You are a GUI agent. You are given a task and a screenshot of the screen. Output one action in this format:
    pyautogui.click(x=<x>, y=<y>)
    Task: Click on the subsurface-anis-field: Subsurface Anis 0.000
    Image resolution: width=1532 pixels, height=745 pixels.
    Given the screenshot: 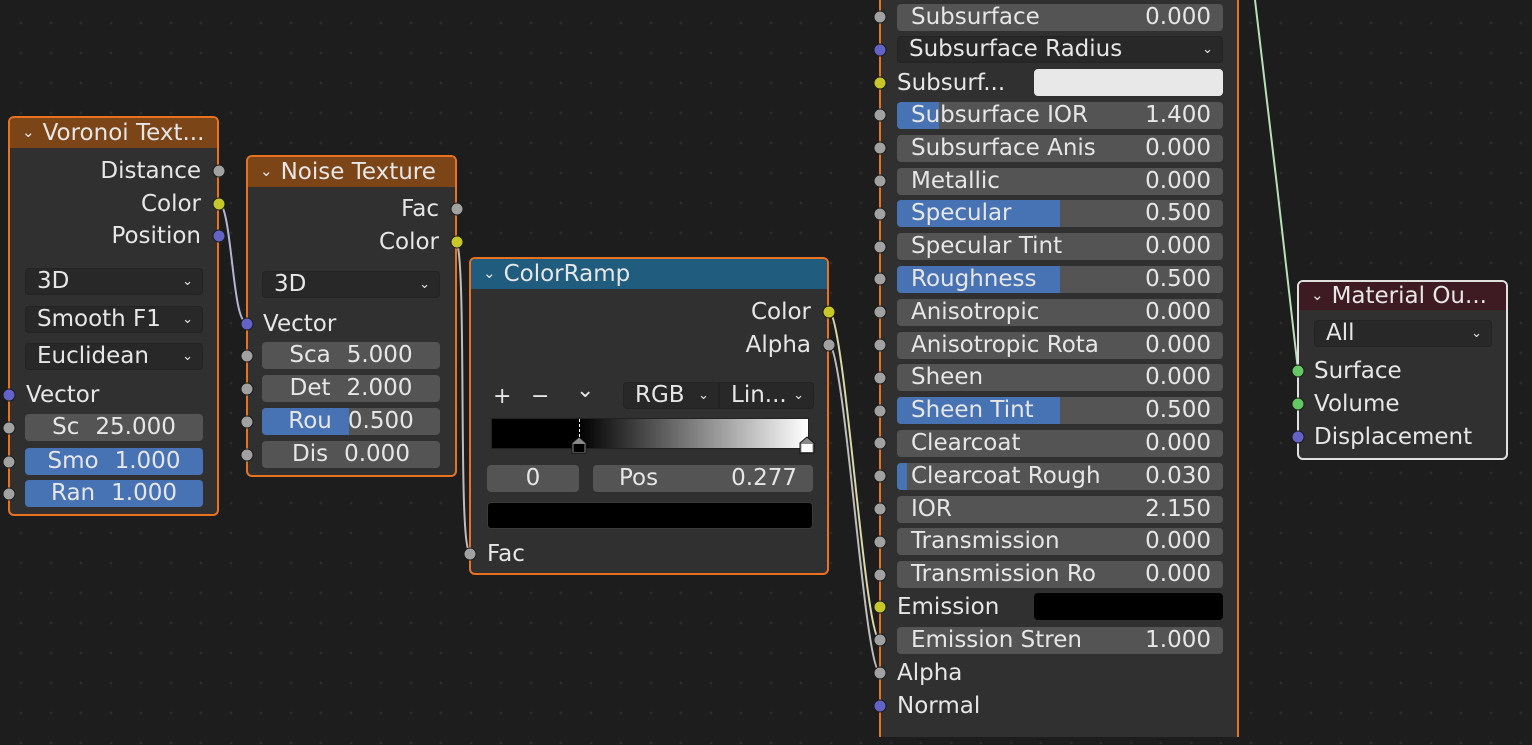 What is the action you would take?
    pyautogui.click(x=1060, y=148)
    